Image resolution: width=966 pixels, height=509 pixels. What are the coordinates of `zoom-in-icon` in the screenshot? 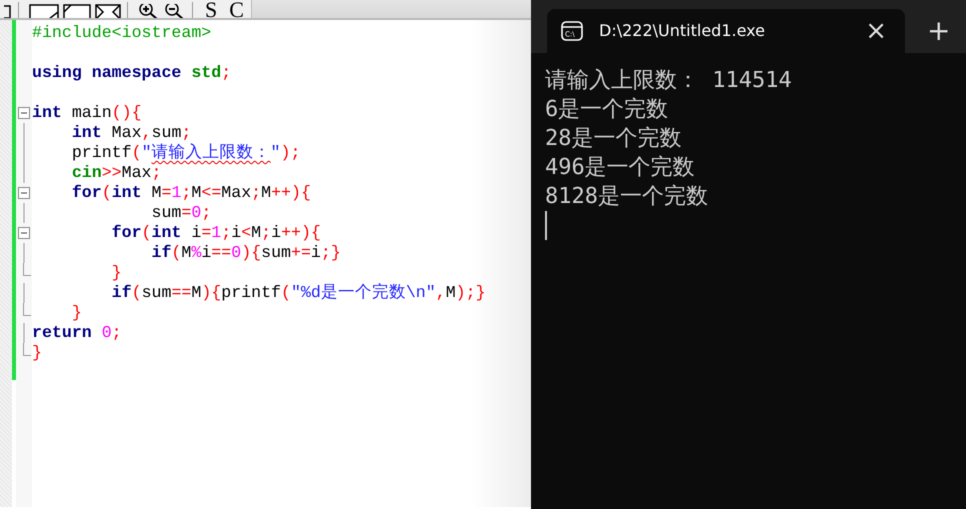 It's located at (149, 11).